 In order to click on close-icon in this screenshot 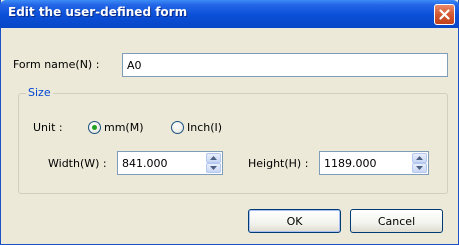, I will do `click(444, 14)`.